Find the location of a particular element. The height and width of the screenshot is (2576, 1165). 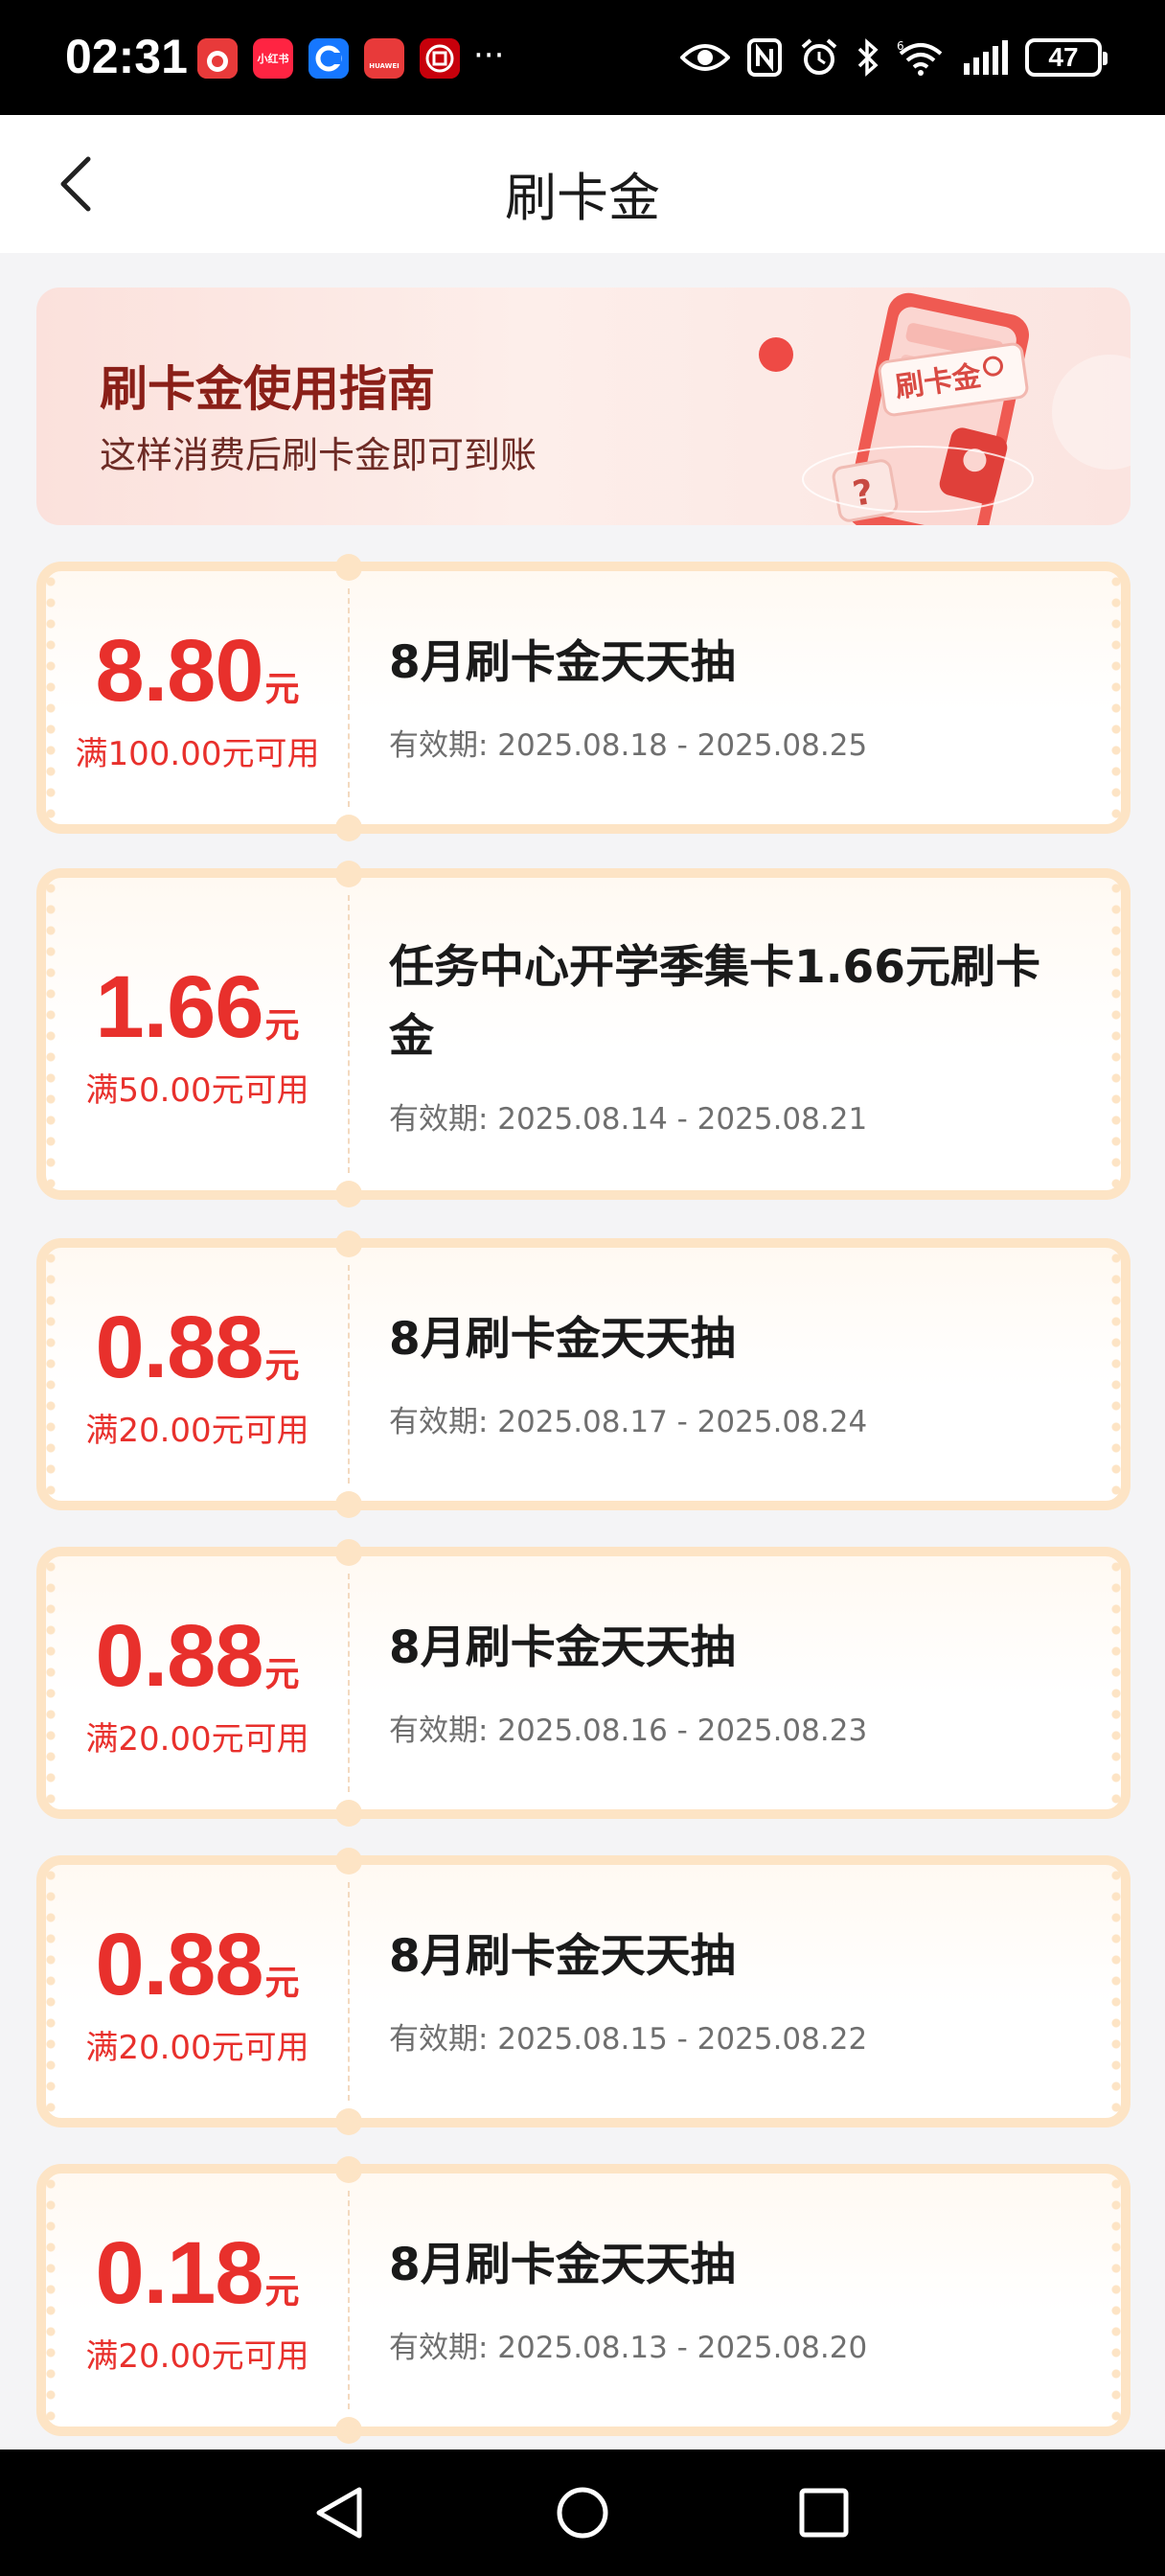

system-navigation-bar is located at coordinates (582, 2513).